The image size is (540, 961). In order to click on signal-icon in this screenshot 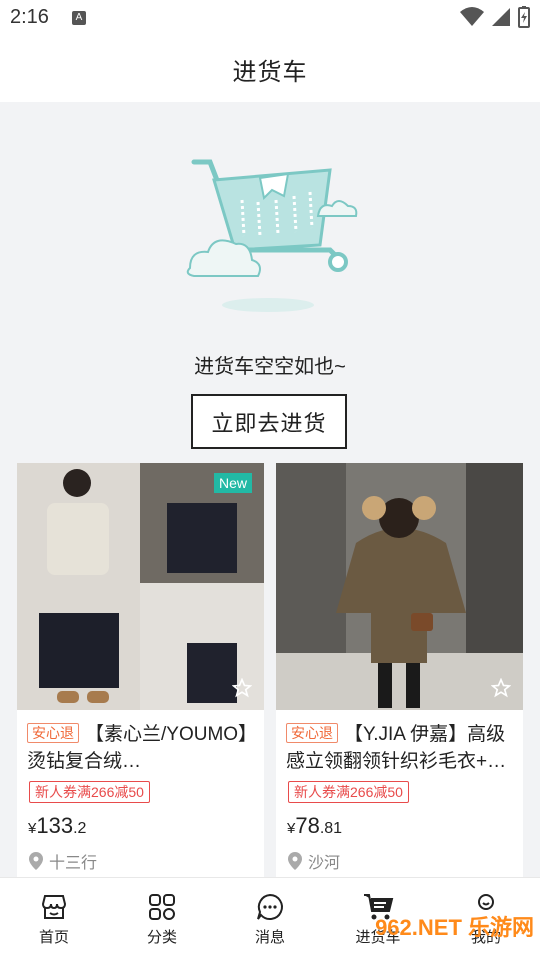, I will do `click(501, 17)`.